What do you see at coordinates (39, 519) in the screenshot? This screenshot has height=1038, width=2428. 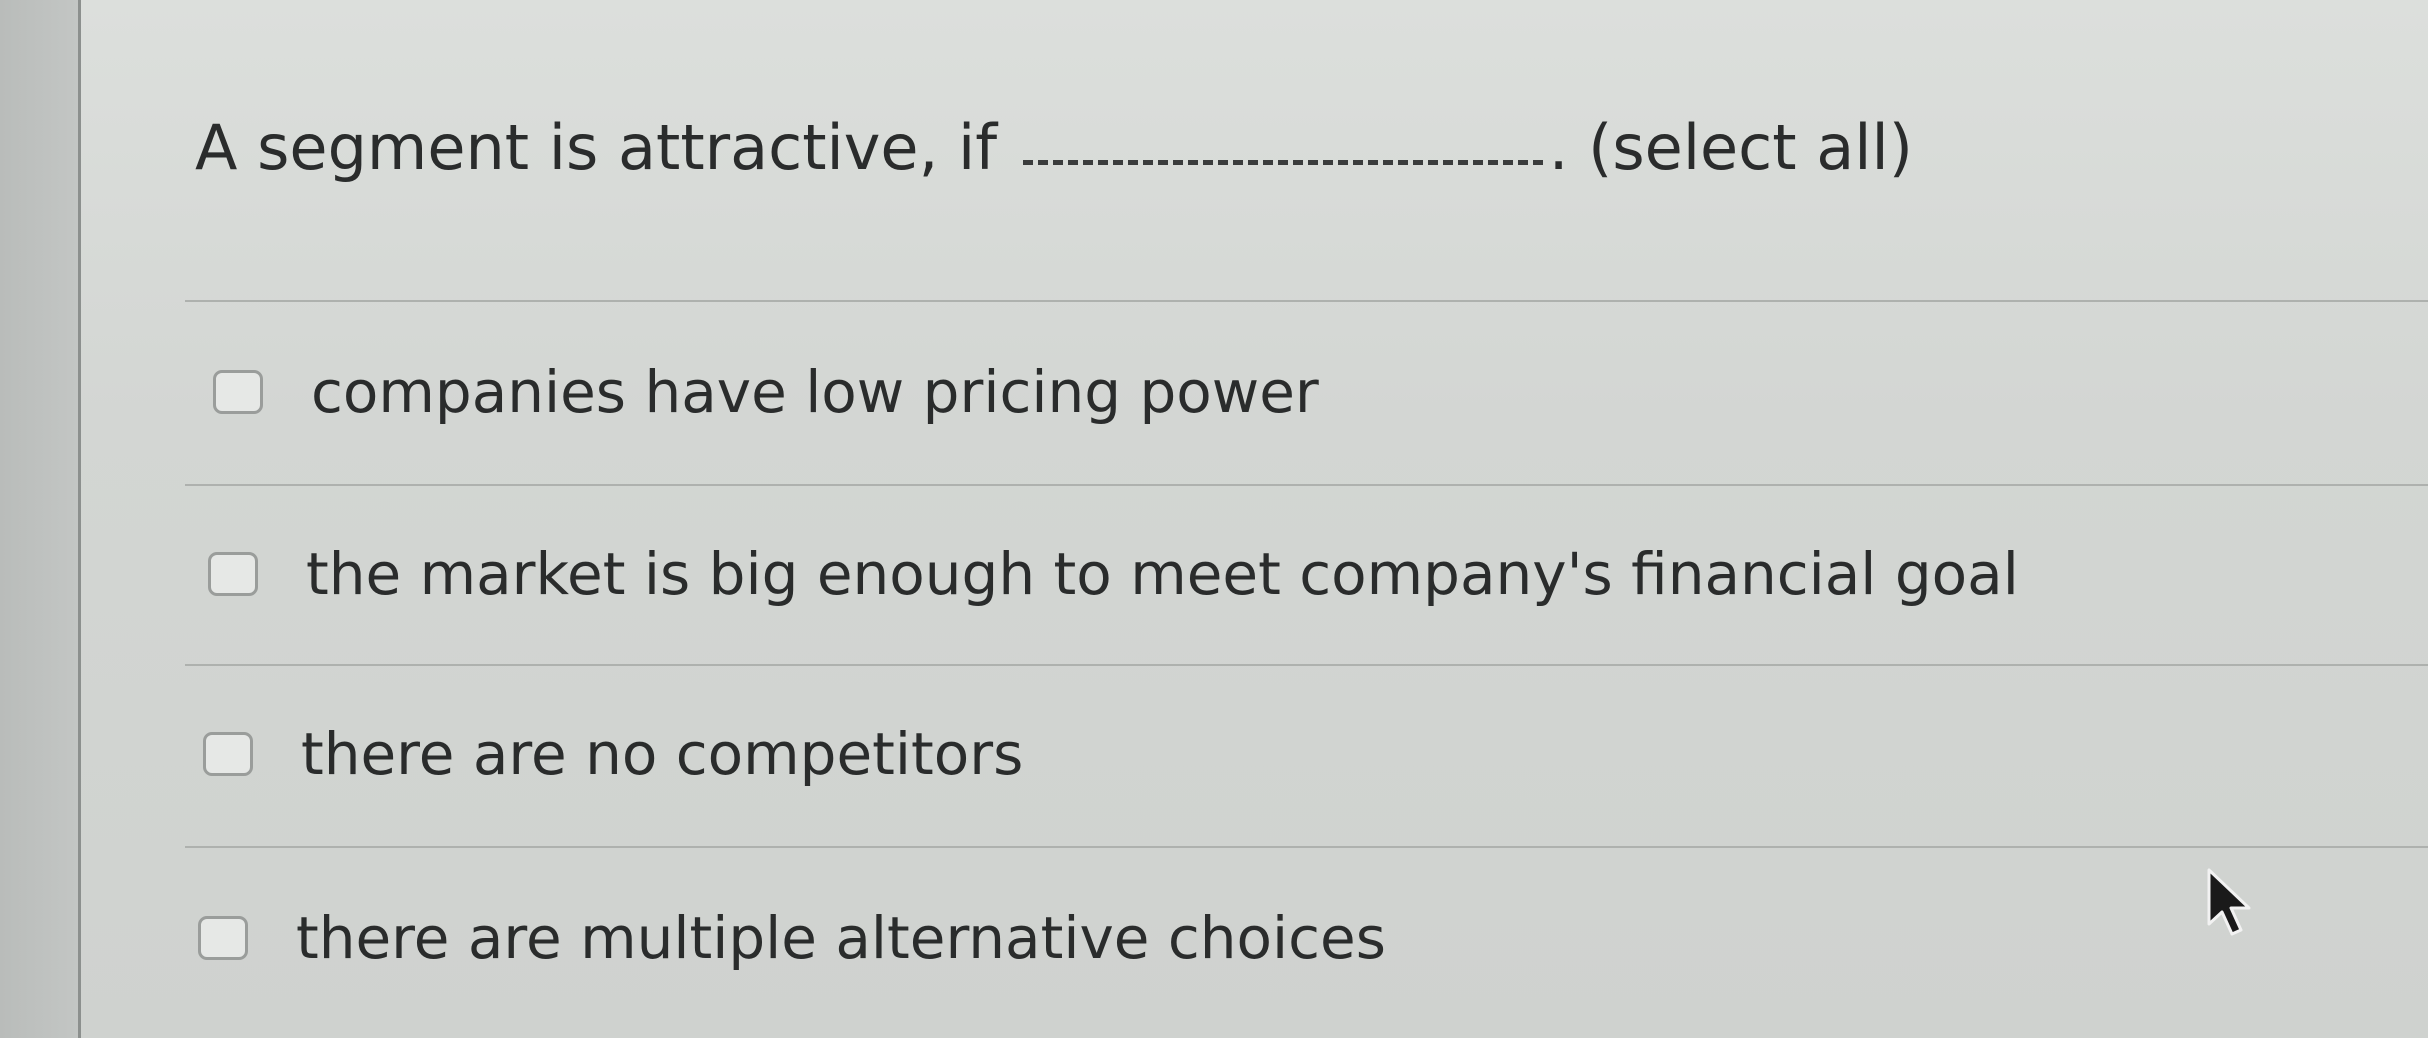 I see `left-margin` at bounding box center [39, 519].